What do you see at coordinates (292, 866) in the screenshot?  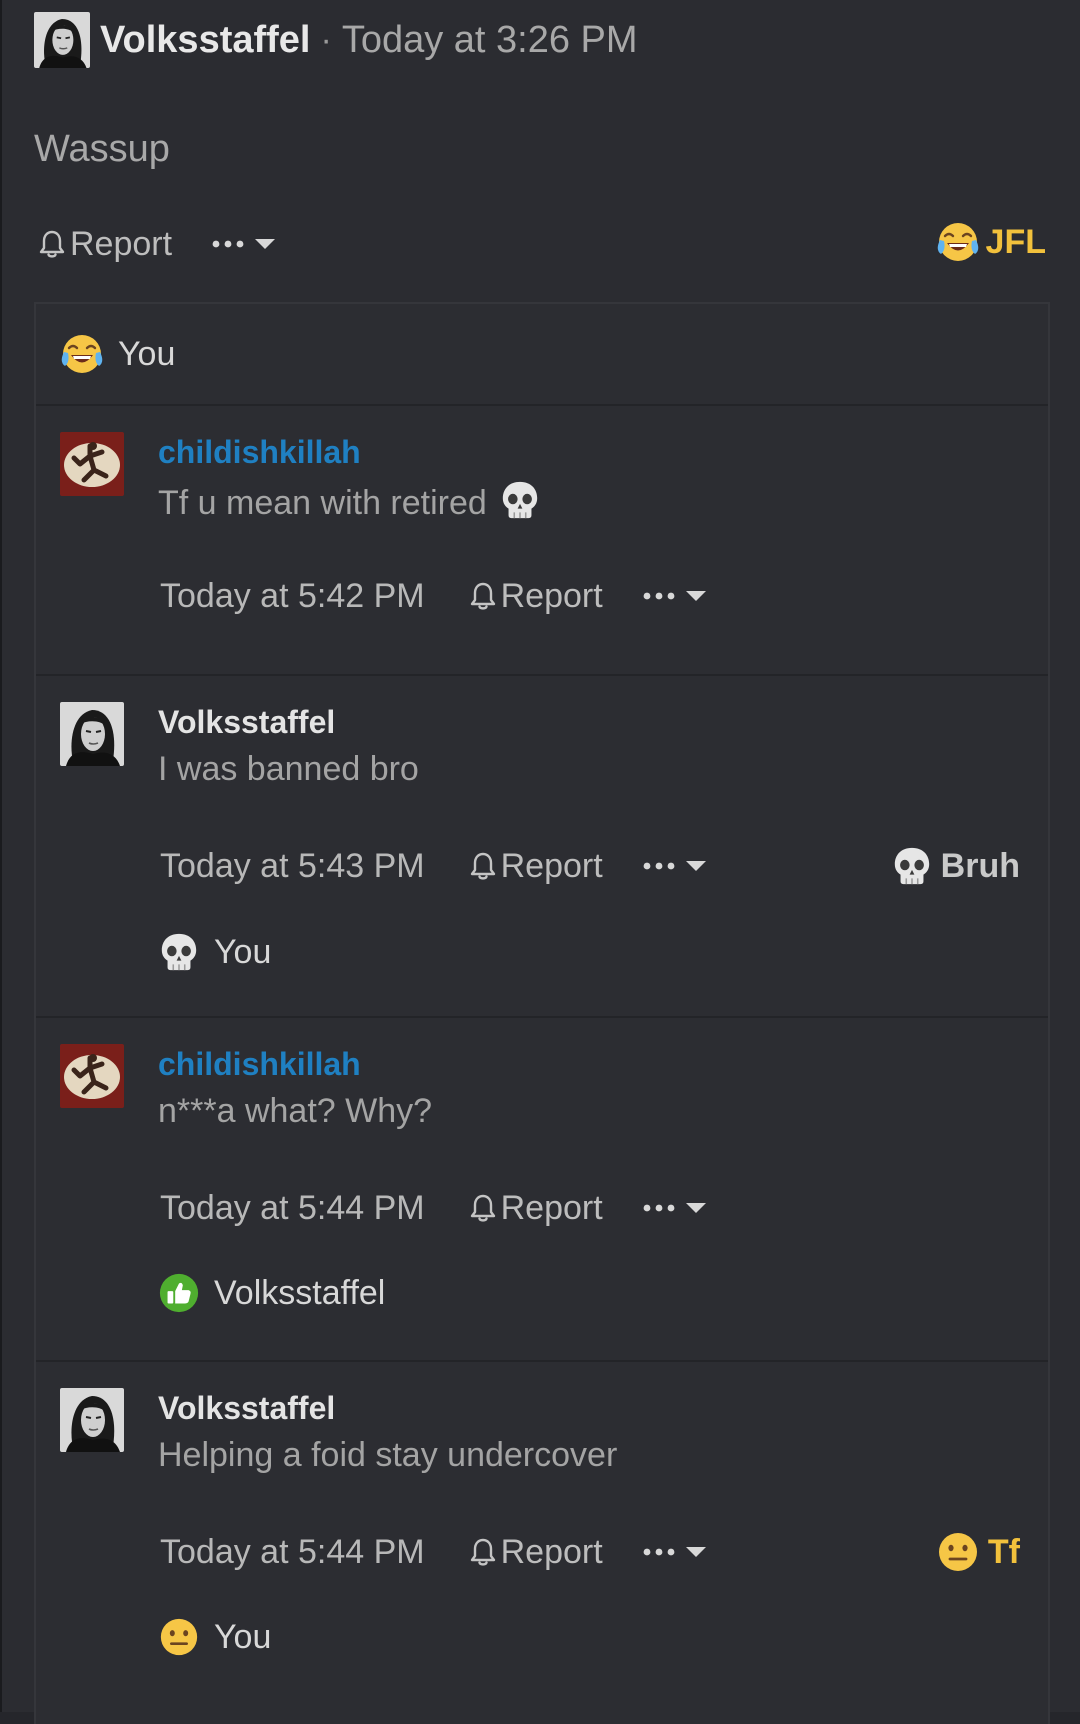 I see `comment-timestamp: Today at 5:43 PM` at bounding box center [292, 866].